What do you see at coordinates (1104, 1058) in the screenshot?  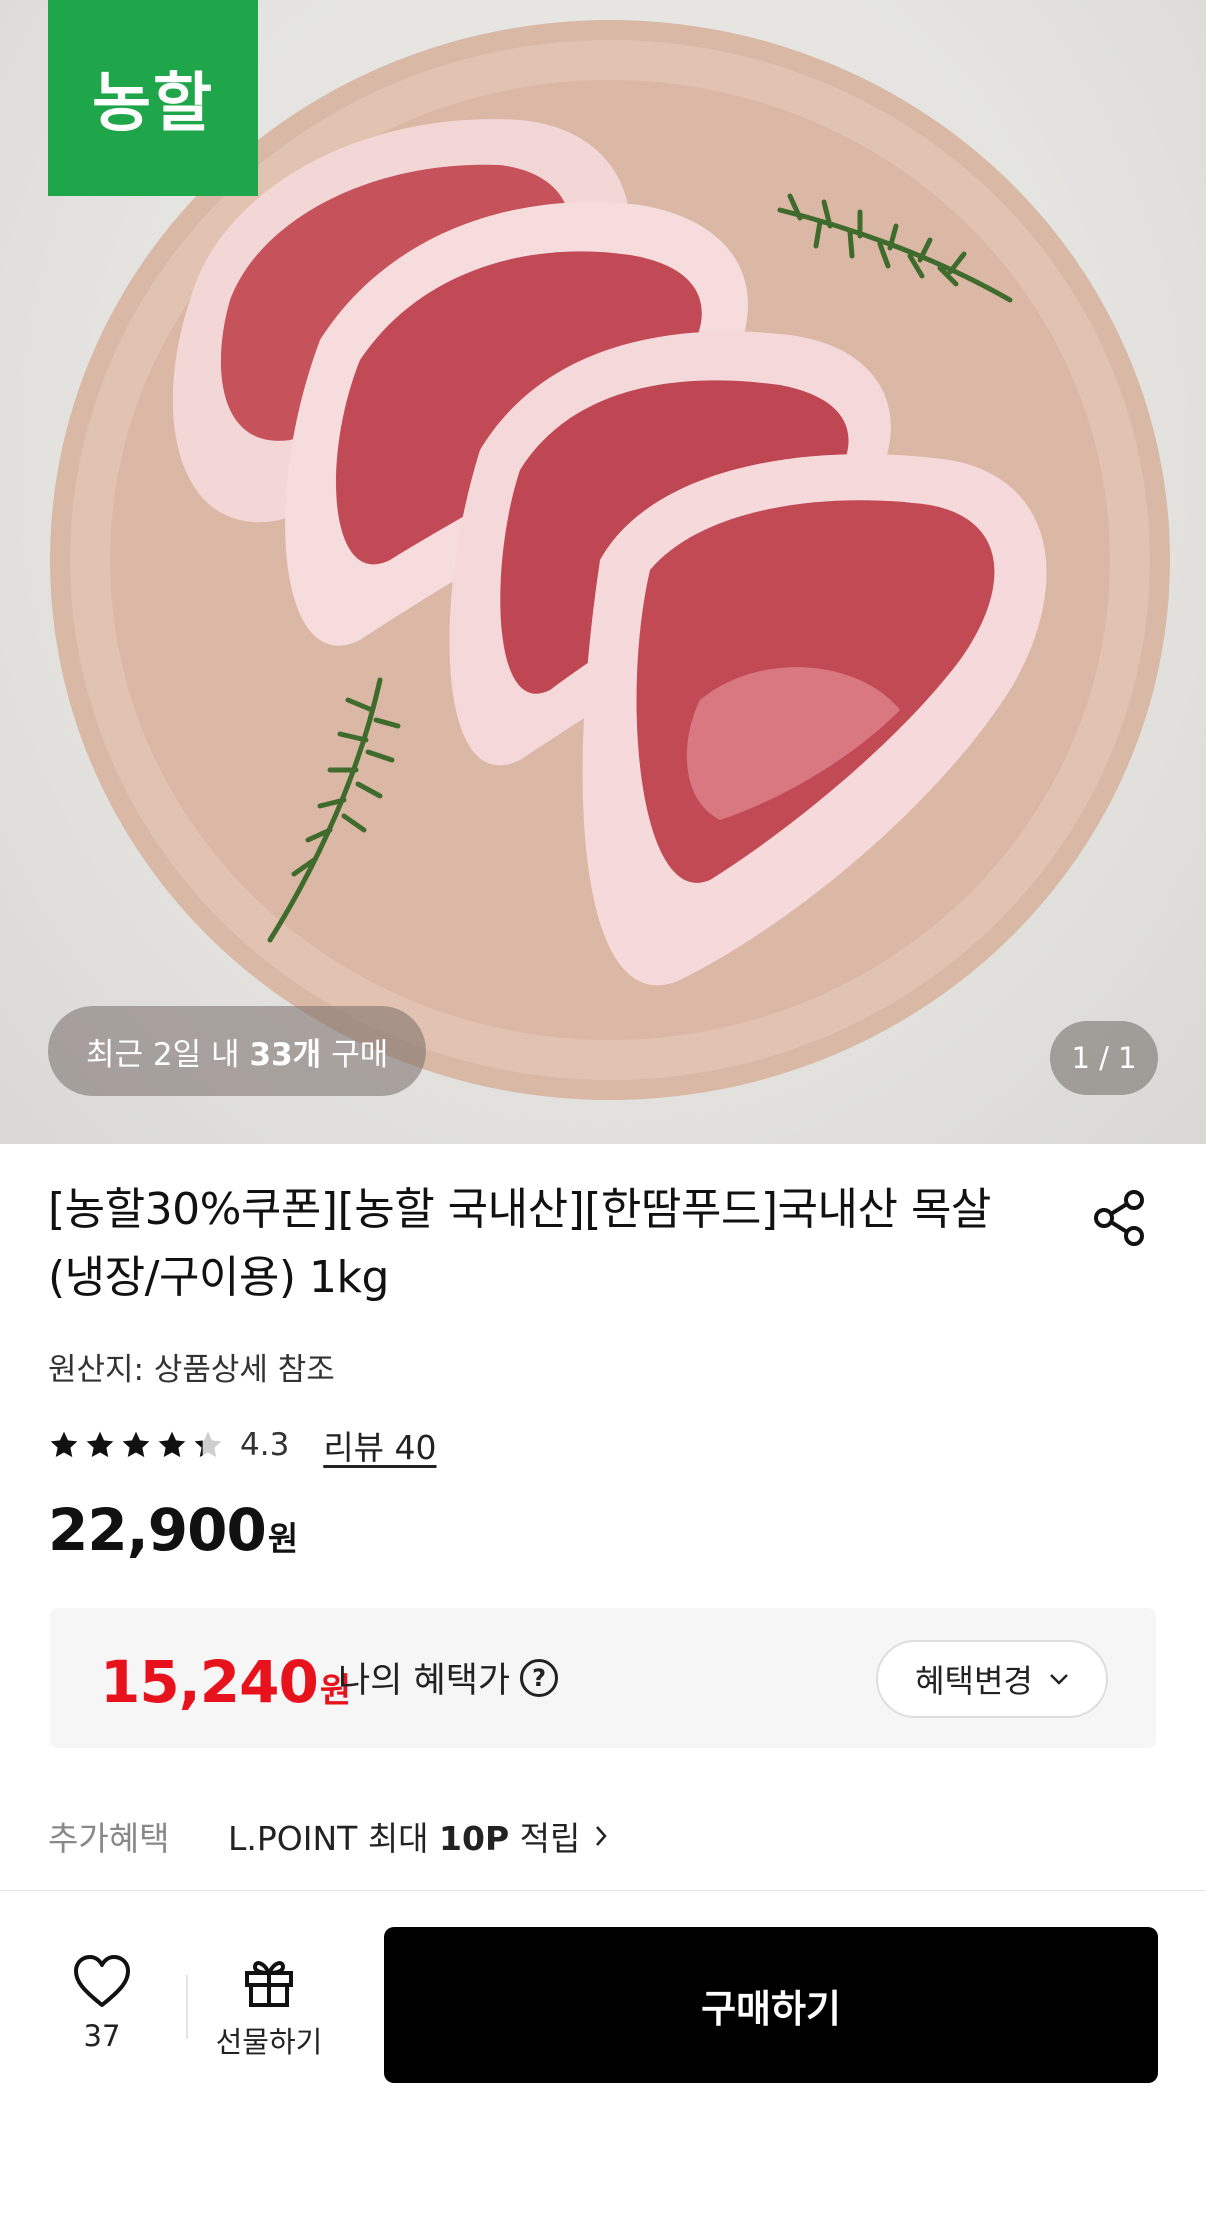 I see `image-pager: 1 / 1` at bounding box center [1104, 1058].